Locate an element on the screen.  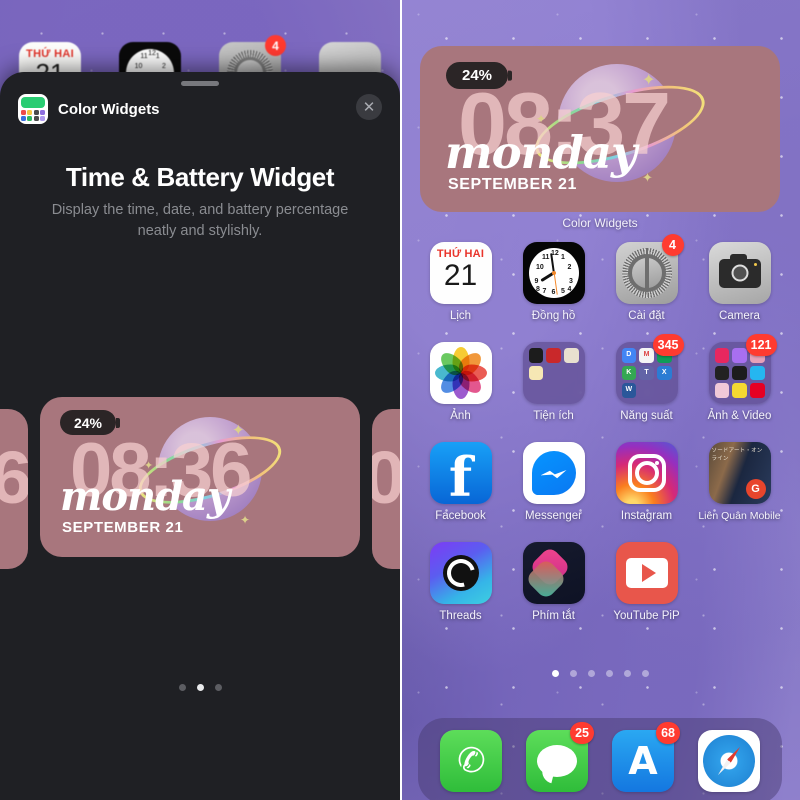
messages-icon: 25 is located at coordinates (560, 757).